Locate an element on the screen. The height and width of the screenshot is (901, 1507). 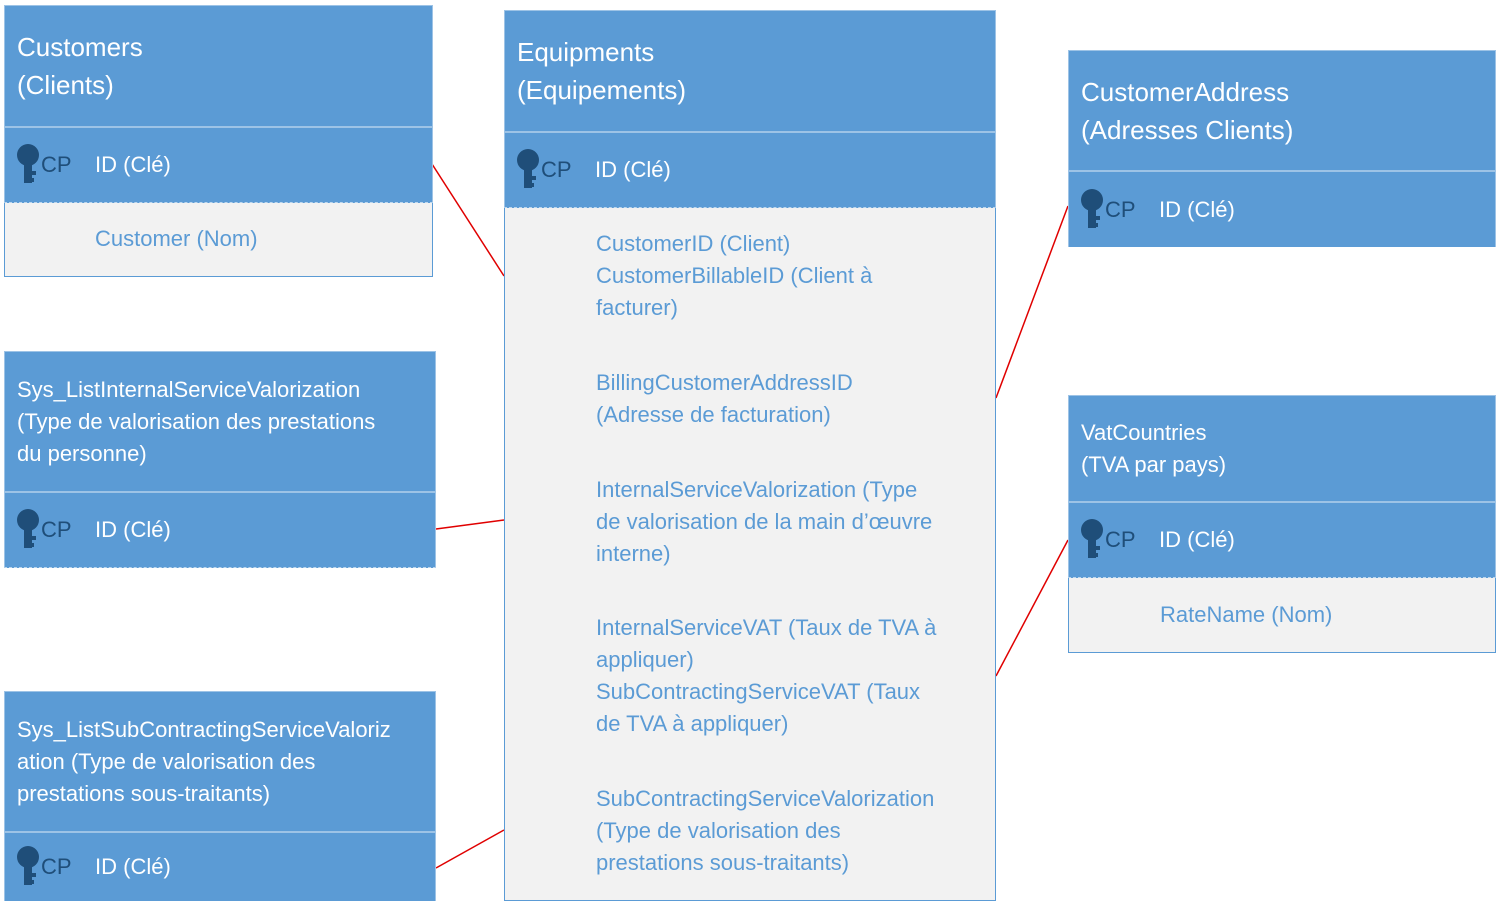
entity-title: Sys_ListSubContractingServiceValoriz is located at coordinates (204, 729).